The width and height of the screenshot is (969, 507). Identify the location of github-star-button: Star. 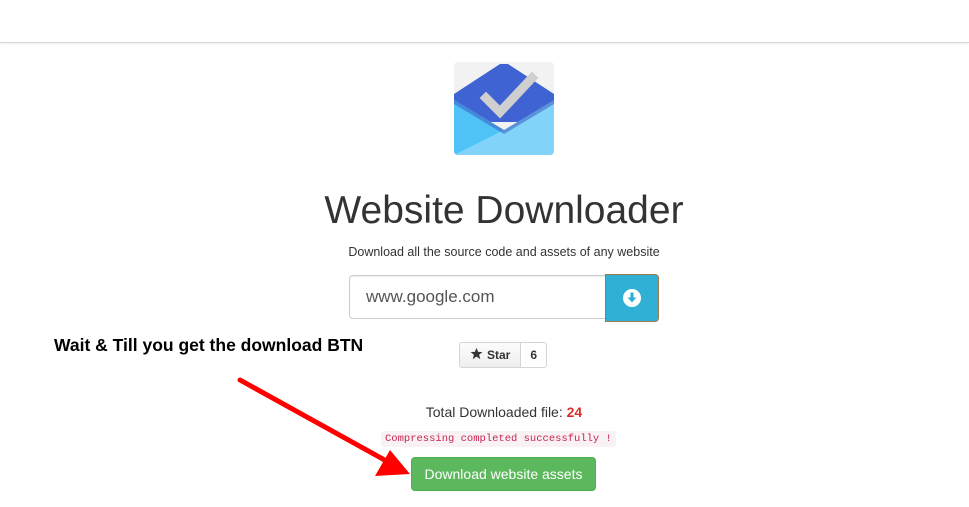
(490, 355).